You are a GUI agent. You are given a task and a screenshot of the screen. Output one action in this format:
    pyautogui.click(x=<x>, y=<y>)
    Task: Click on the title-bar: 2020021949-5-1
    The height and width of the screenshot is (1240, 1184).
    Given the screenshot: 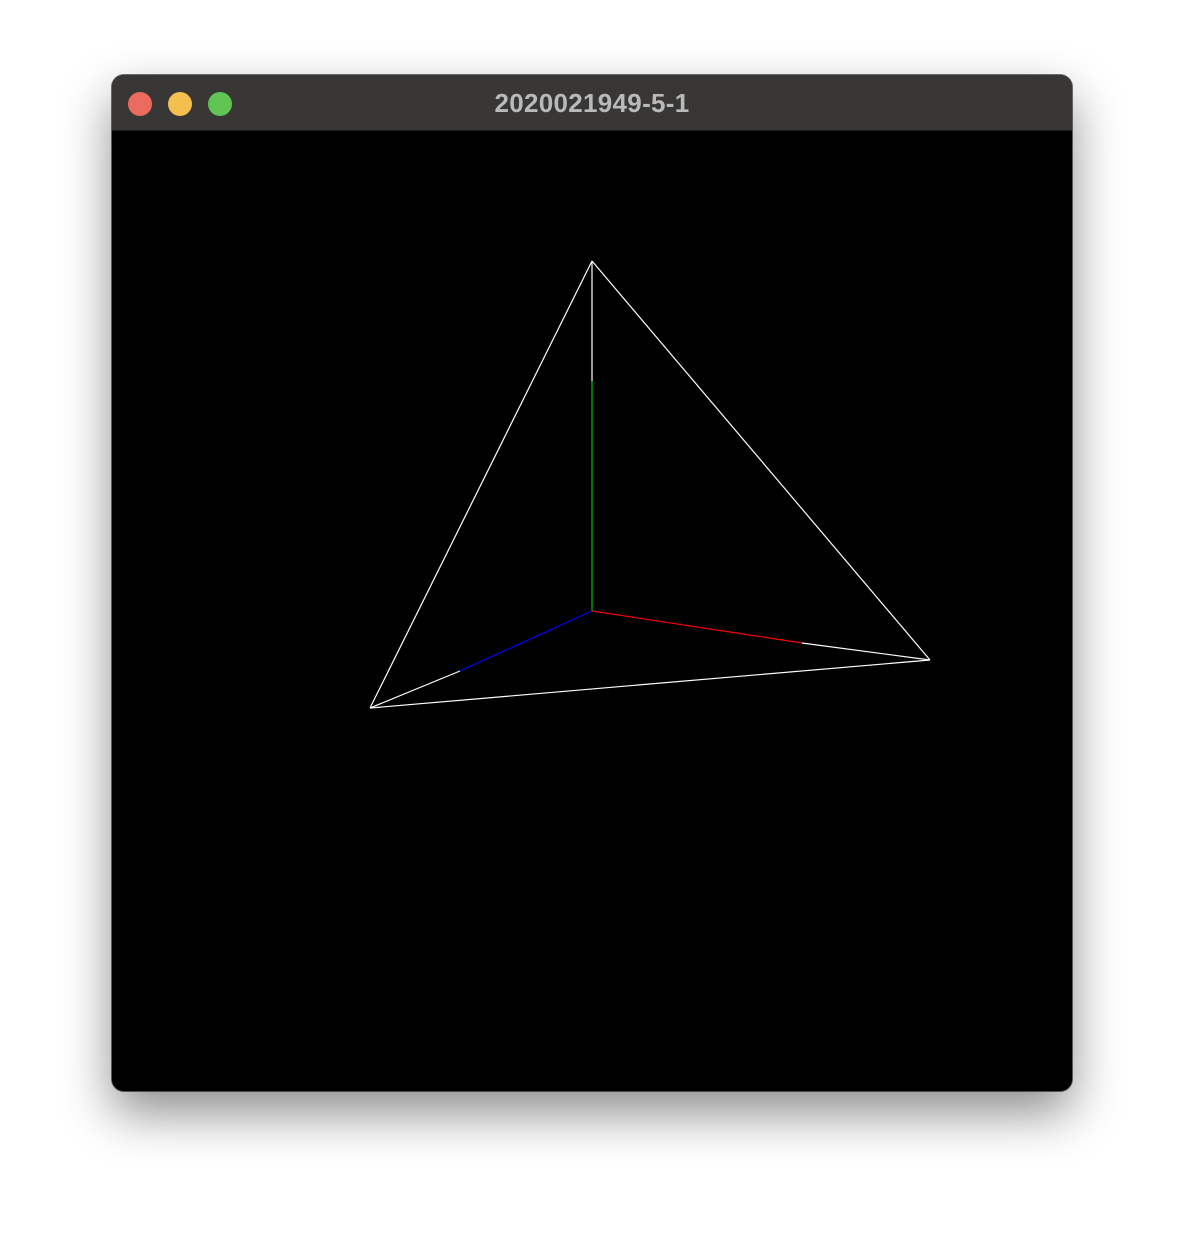 What is the action you would take?
    pyautogui.click(x=592, y=103)
    